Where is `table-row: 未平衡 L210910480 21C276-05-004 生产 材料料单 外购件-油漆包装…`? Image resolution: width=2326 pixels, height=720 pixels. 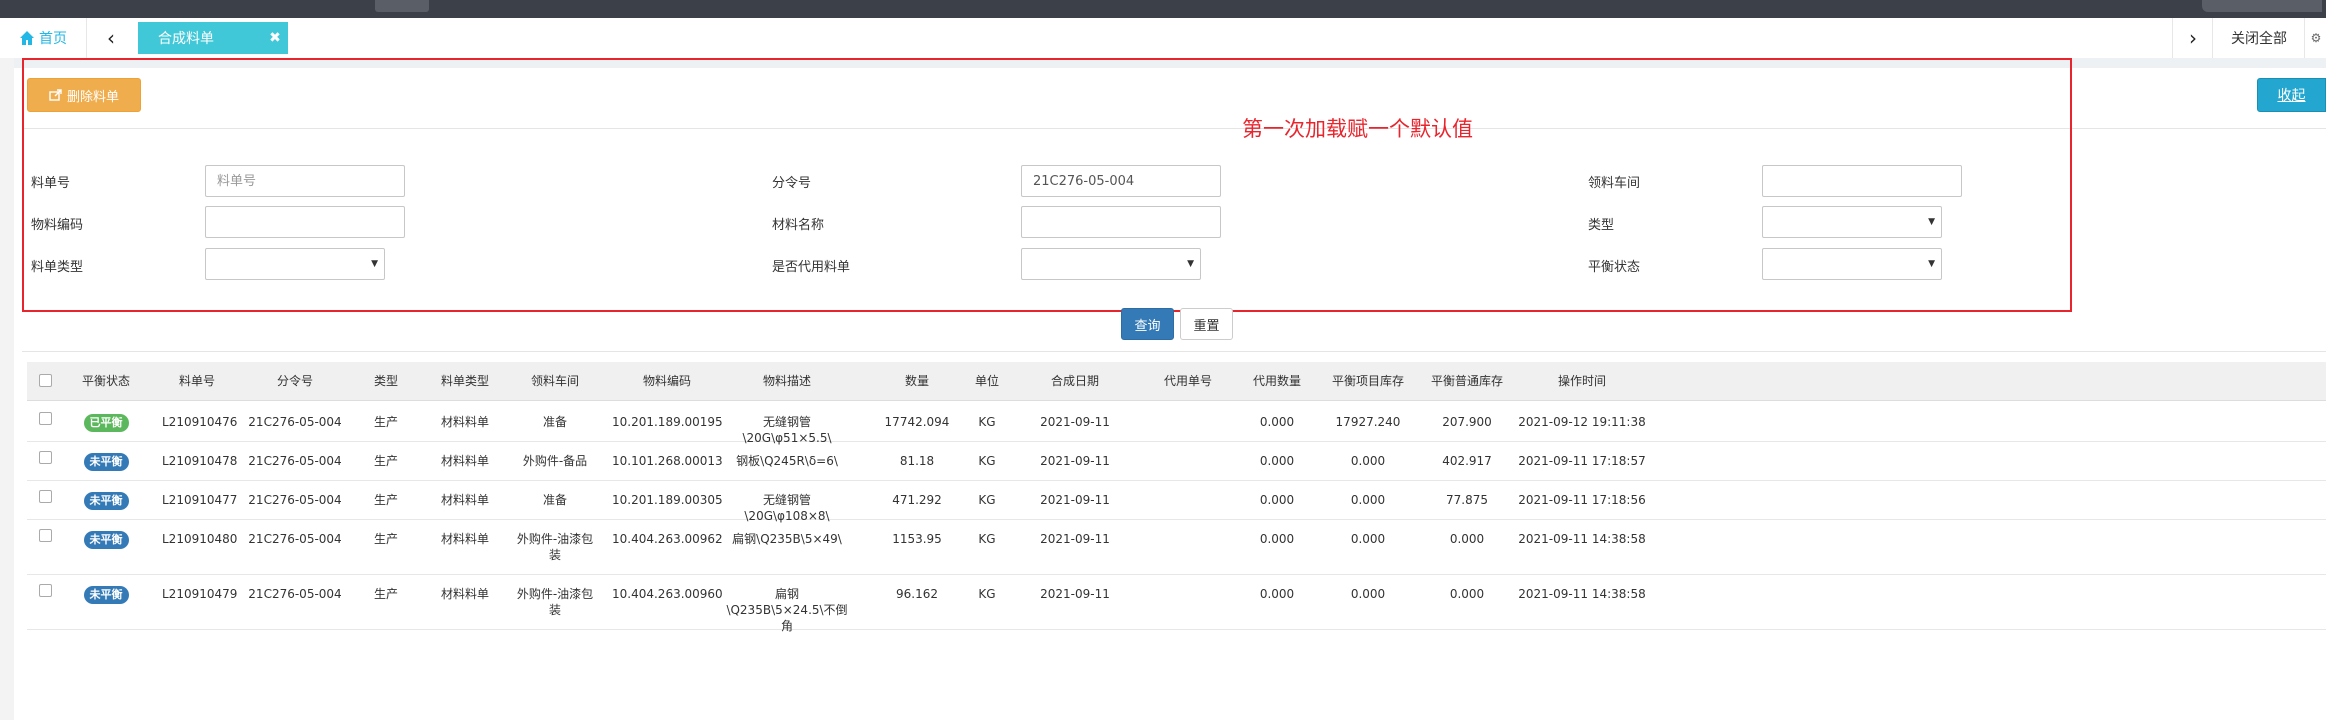 table-row: 未平衡 L210910480 21C276-05-004 生产 材料料单 外购件-油漆包装… is located at coordinates (1176, 547).